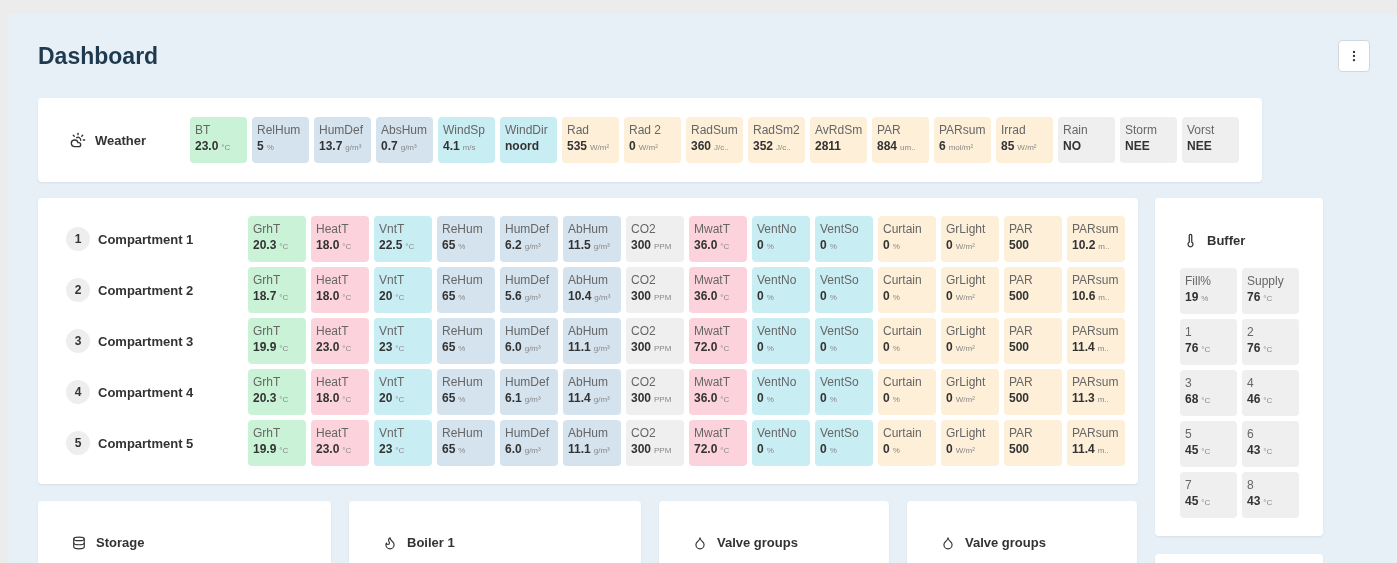  I want to click on sensor-label: Vorst, so click(1201, 130).